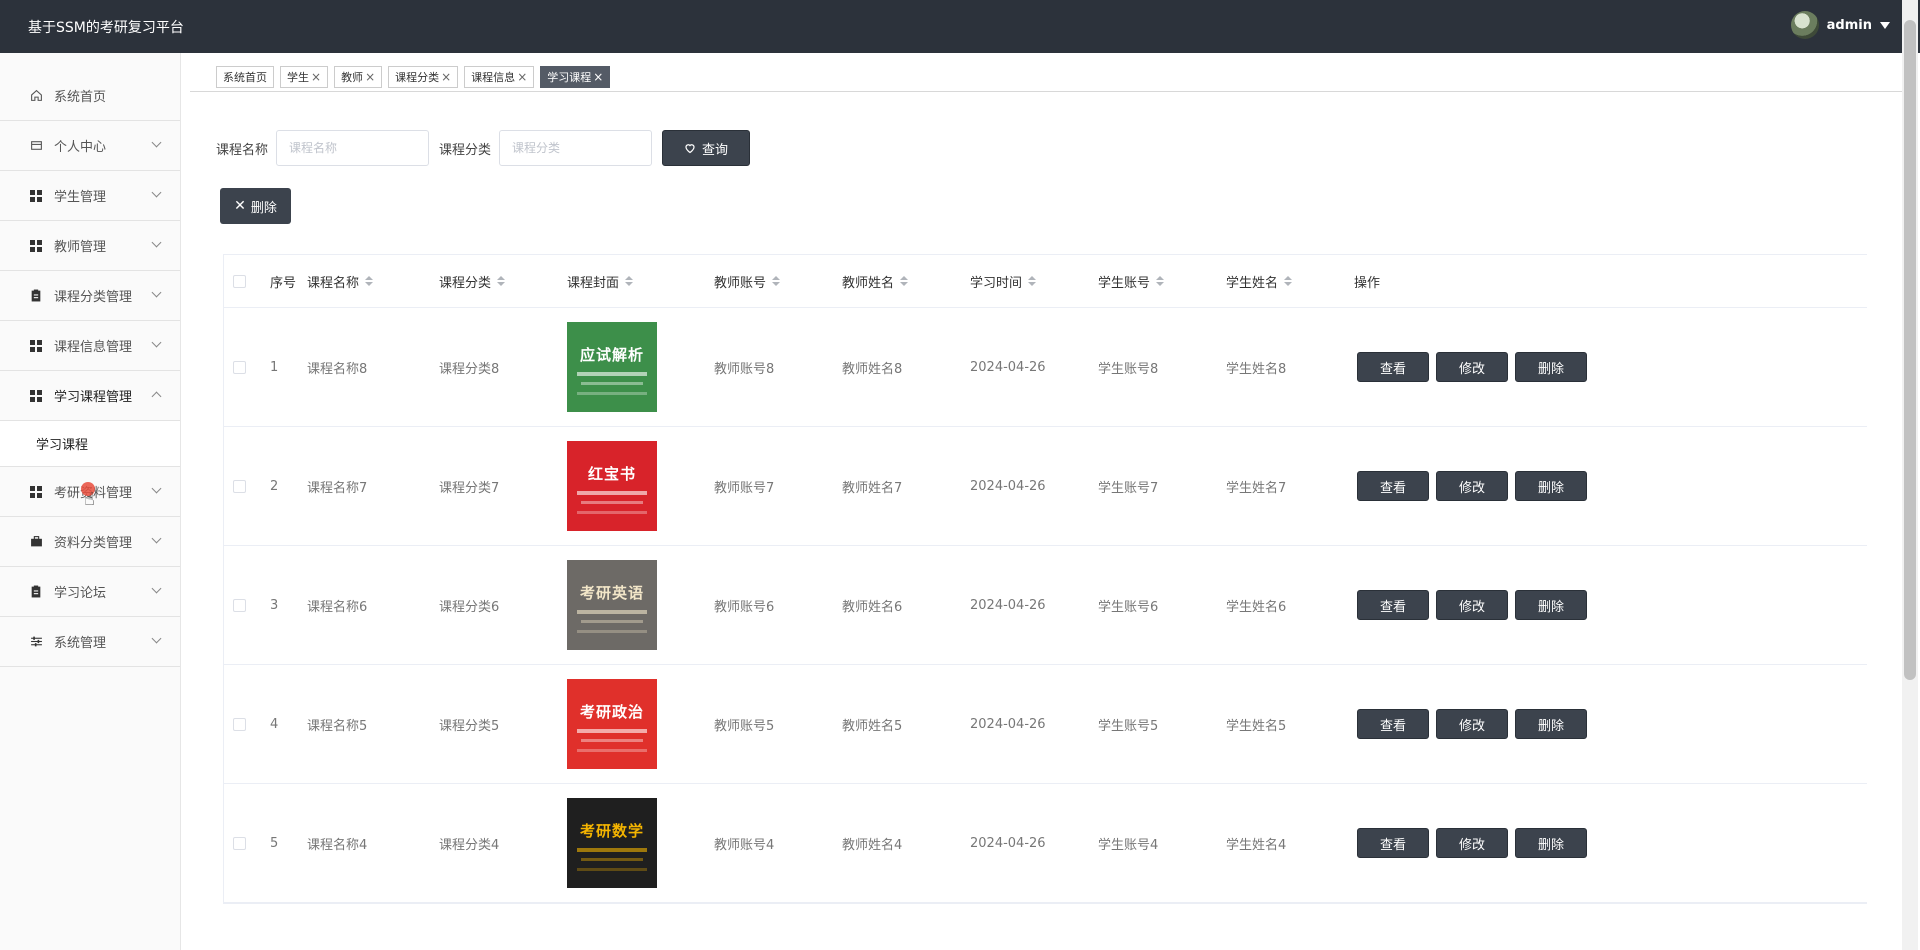 The width and height of the screenshot is (1920, 950). What do you see at coordinates (358, 77) in the screenshot?
I see `tab-2: 教师 ×` at bounding box center [358, 77].